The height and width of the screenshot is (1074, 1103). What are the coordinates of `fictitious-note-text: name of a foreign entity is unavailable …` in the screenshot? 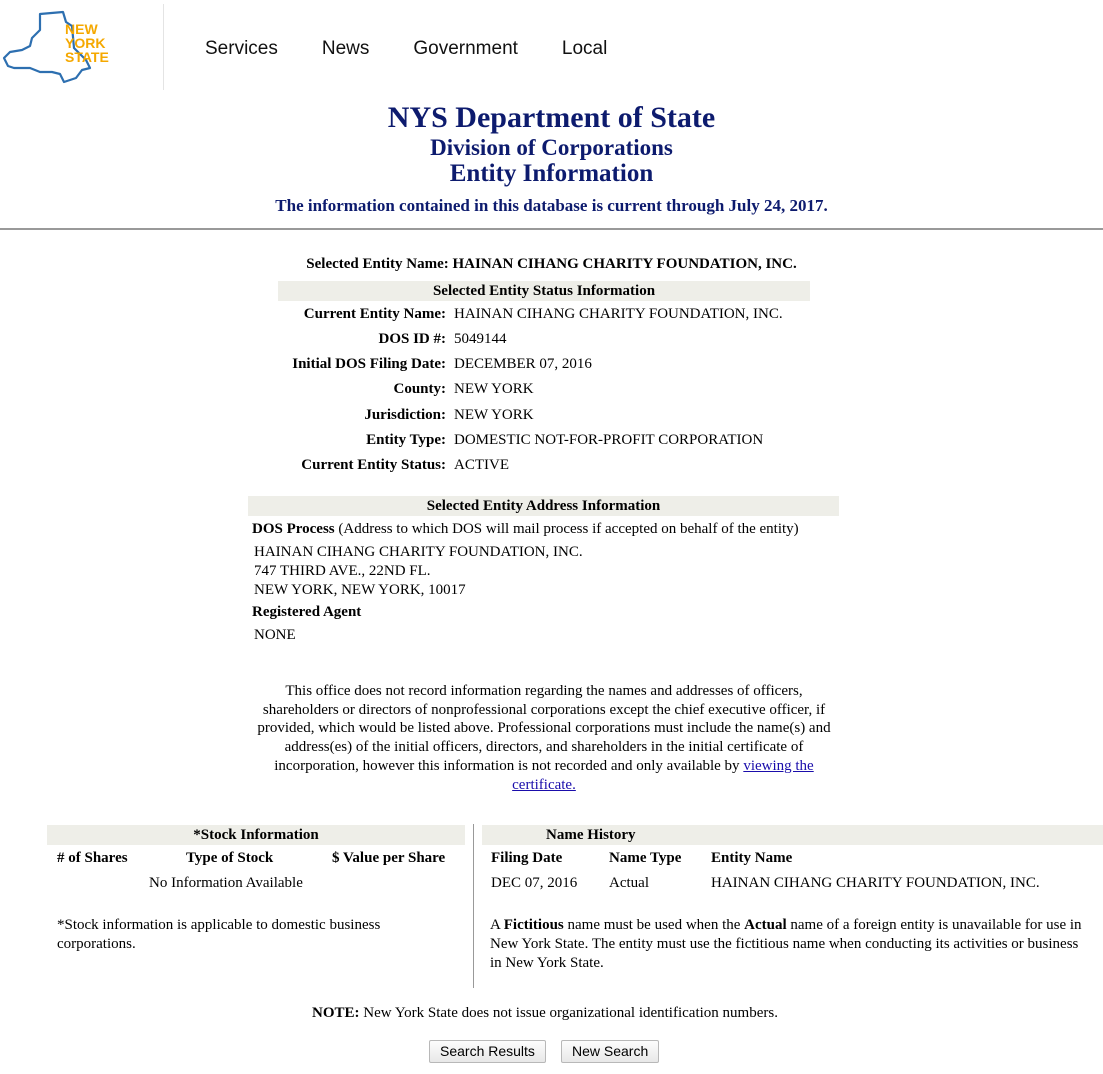 It's located at (934, 925).